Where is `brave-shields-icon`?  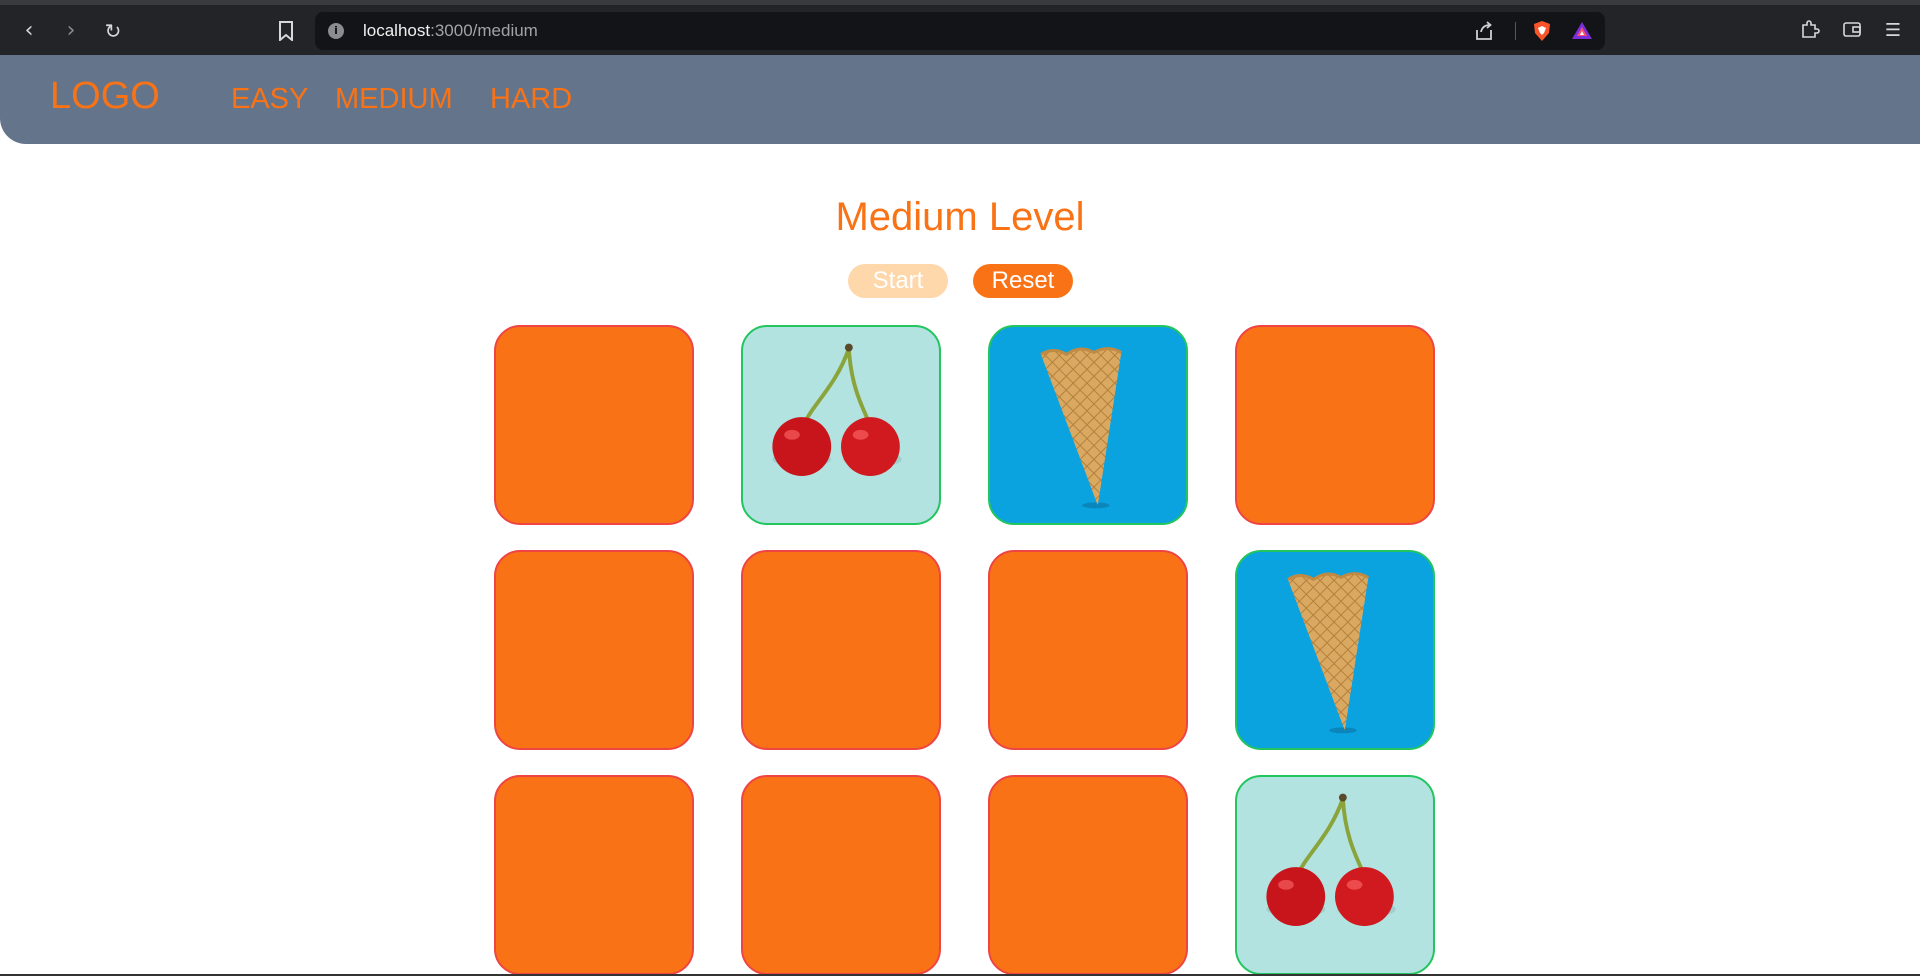 brave-shields-icon is located at coordinates (1542, 31).